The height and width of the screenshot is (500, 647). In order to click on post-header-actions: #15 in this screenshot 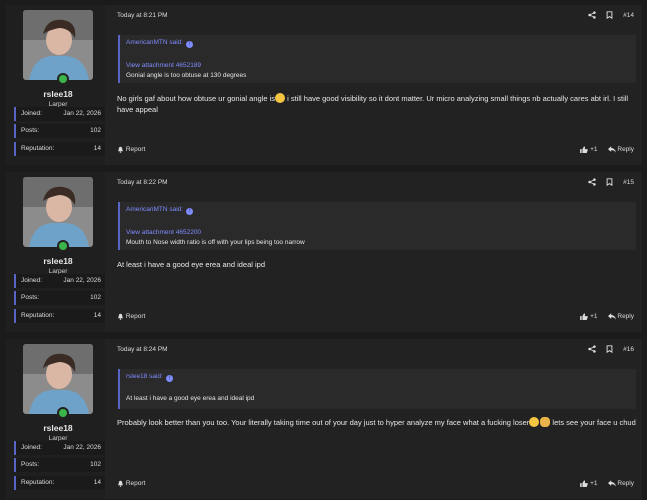, I will do `click(611, 182)`.